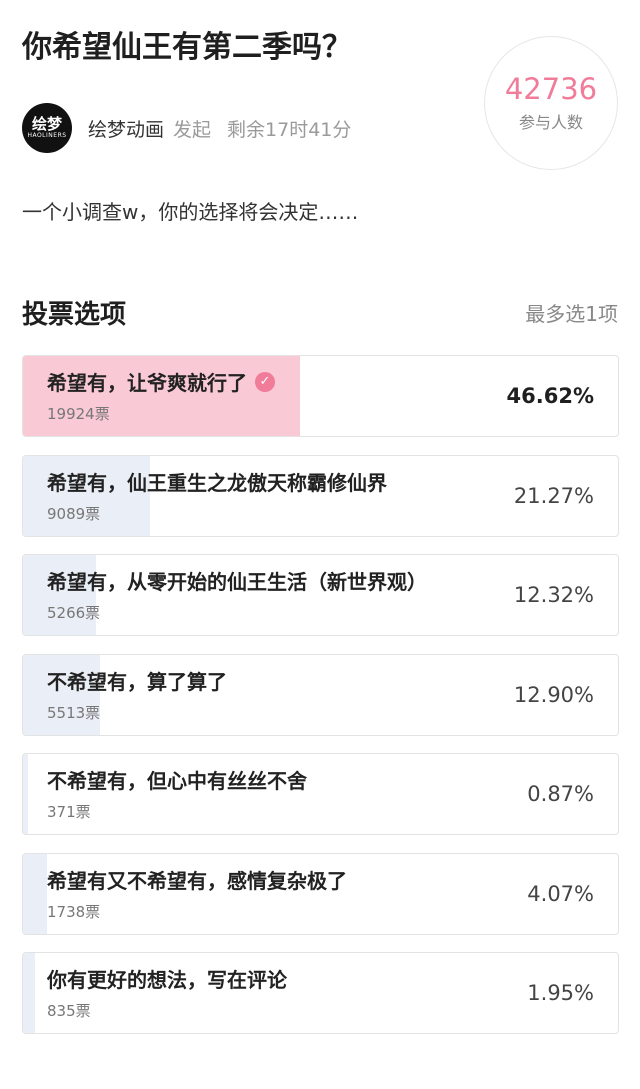  Describe the element at coordinates (69, 812) in the screenshot. I see `vote-option-votes: 371票` at that location.